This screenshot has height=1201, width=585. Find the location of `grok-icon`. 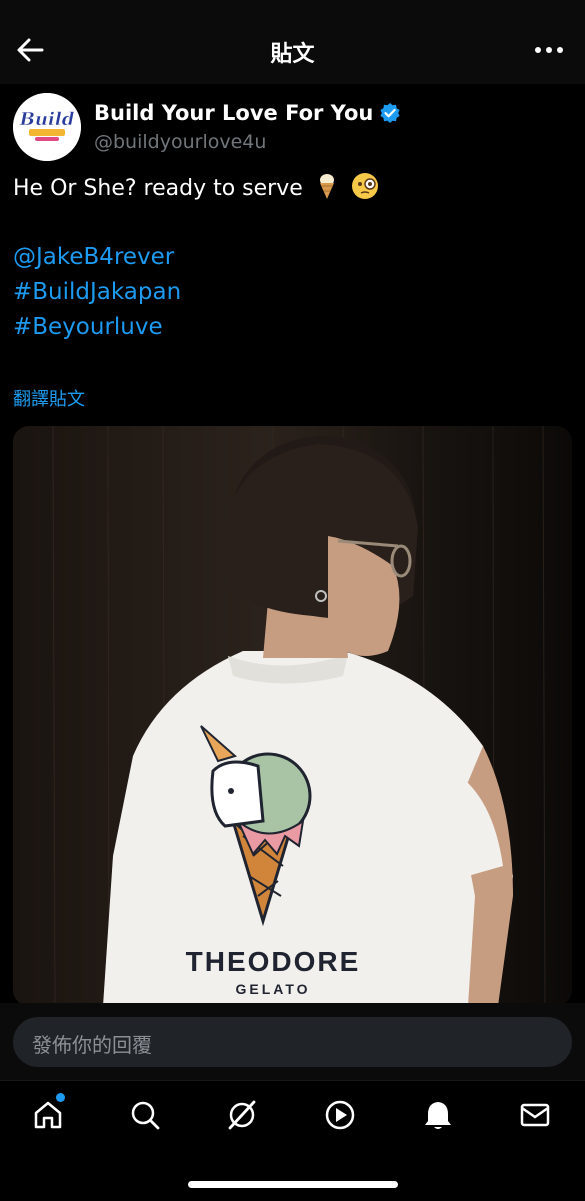

grok-icon is located at coordinates (242, 1115).